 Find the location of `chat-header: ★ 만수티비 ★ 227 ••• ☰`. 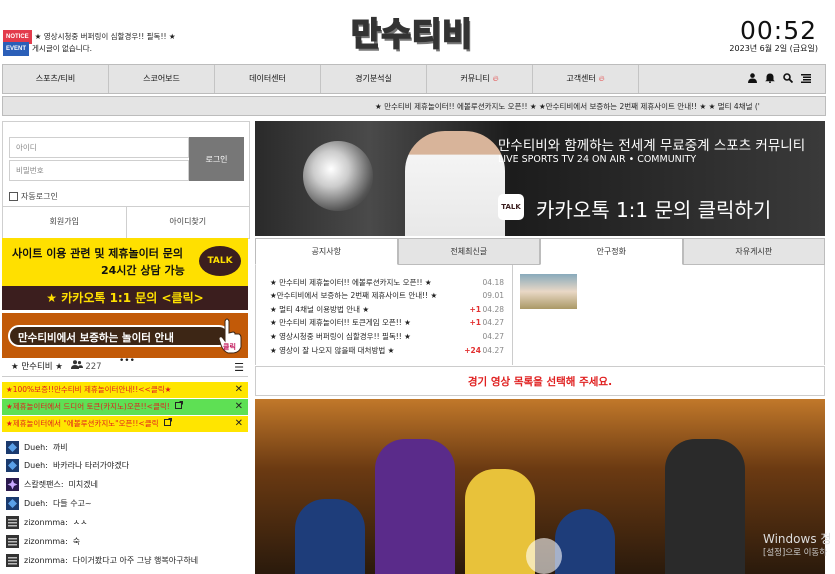

chat-header: ★ 만수티비 ★ 227 ••• ☰ is located at coordinates (125, 366).